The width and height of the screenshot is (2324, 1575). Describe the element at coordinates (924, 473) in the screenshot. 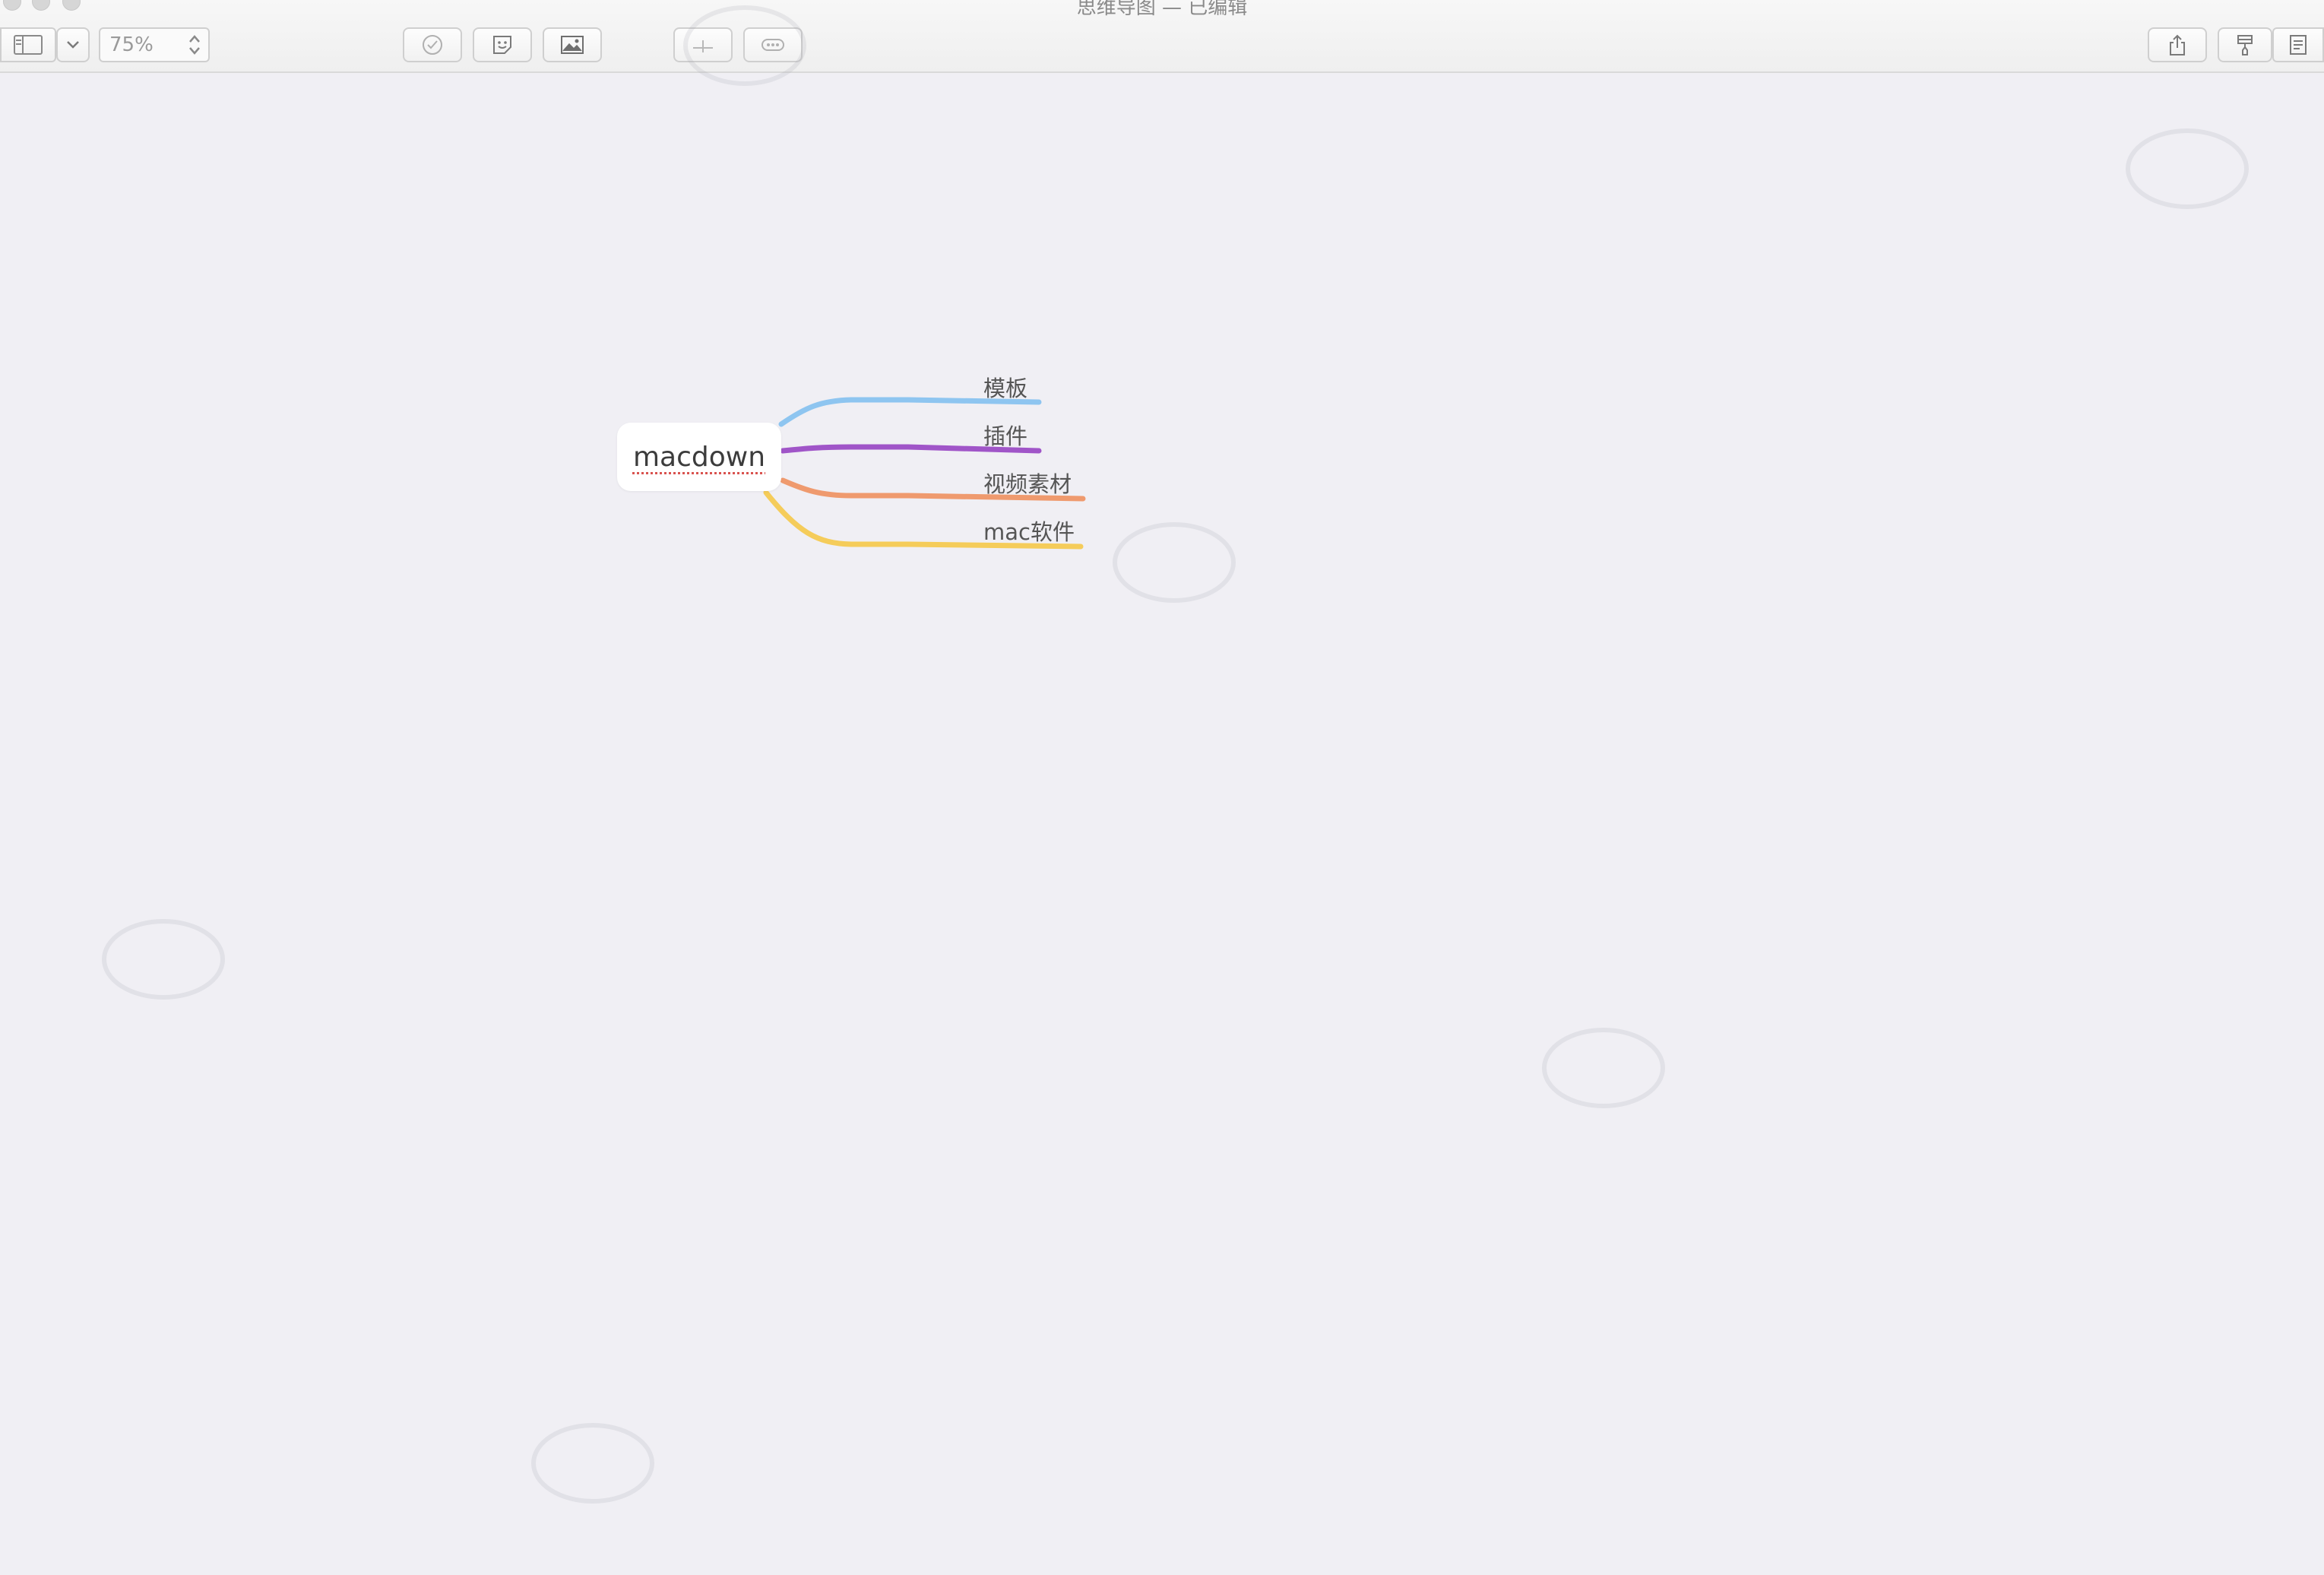

I see `mindmap-branches` at that location.